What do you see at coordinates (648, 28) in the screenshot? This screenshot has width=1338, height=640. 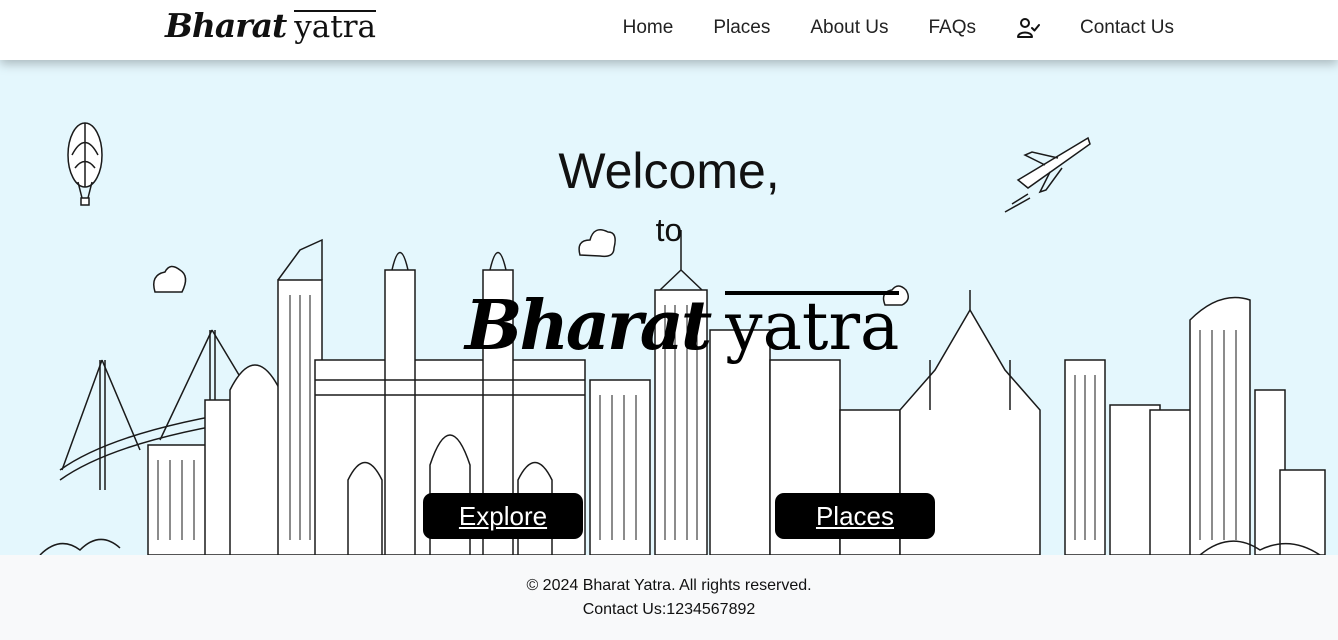 I see `nav-home-link: Home` at bounding box center [648, 28].